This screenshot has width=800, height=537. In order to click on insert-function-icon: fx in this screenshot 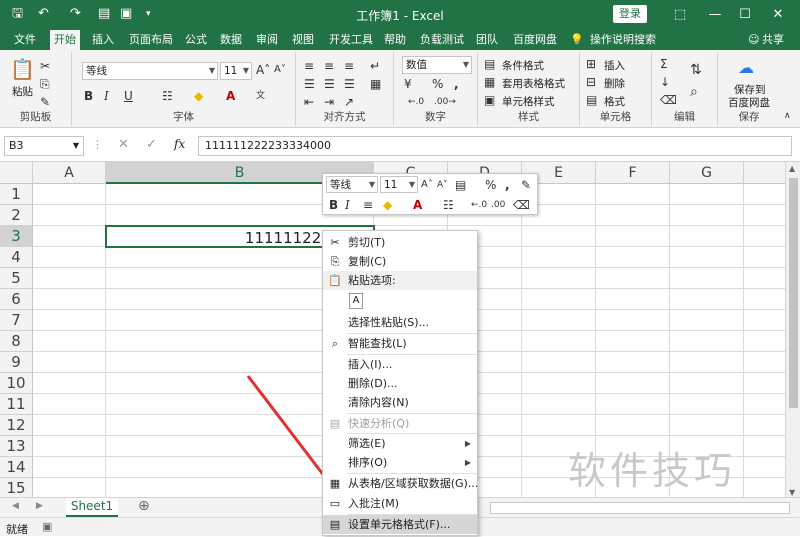, I will do `click(179, 144)`.